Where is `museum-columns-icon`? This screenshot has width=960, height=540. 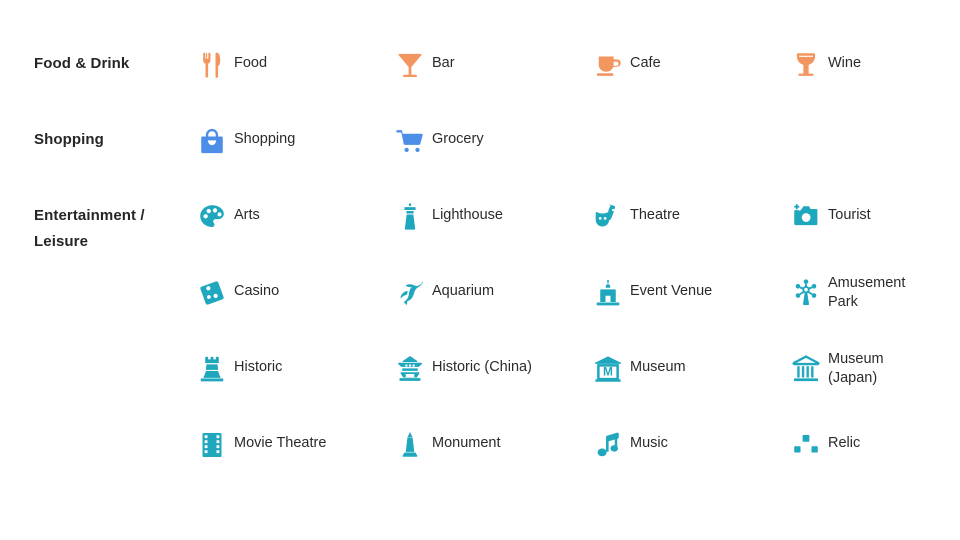 museum-columns-icon is located at coordinates (806, 369).